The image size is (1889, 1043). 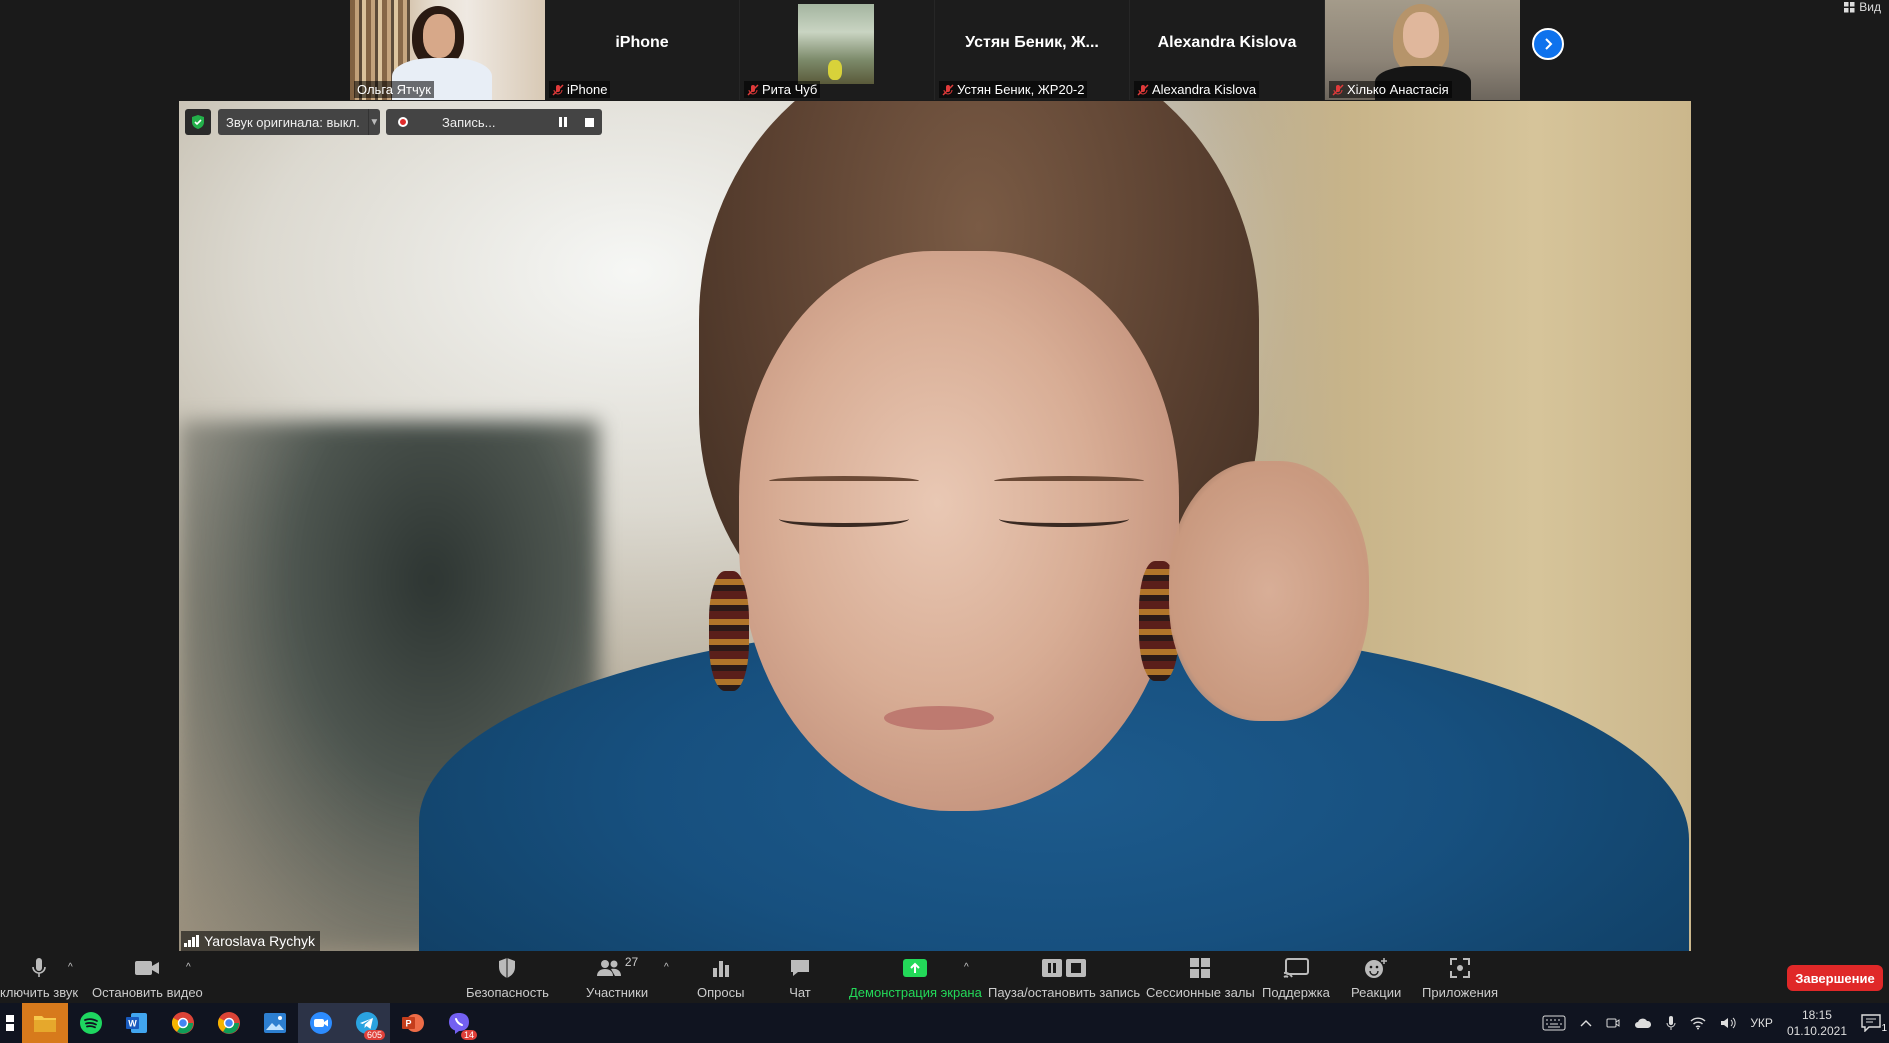 What do you see at coordinates (915, 978) in the screenshot?
I see `share-screen-button: Демонстрация экрана` at bounding box center [915, 978].